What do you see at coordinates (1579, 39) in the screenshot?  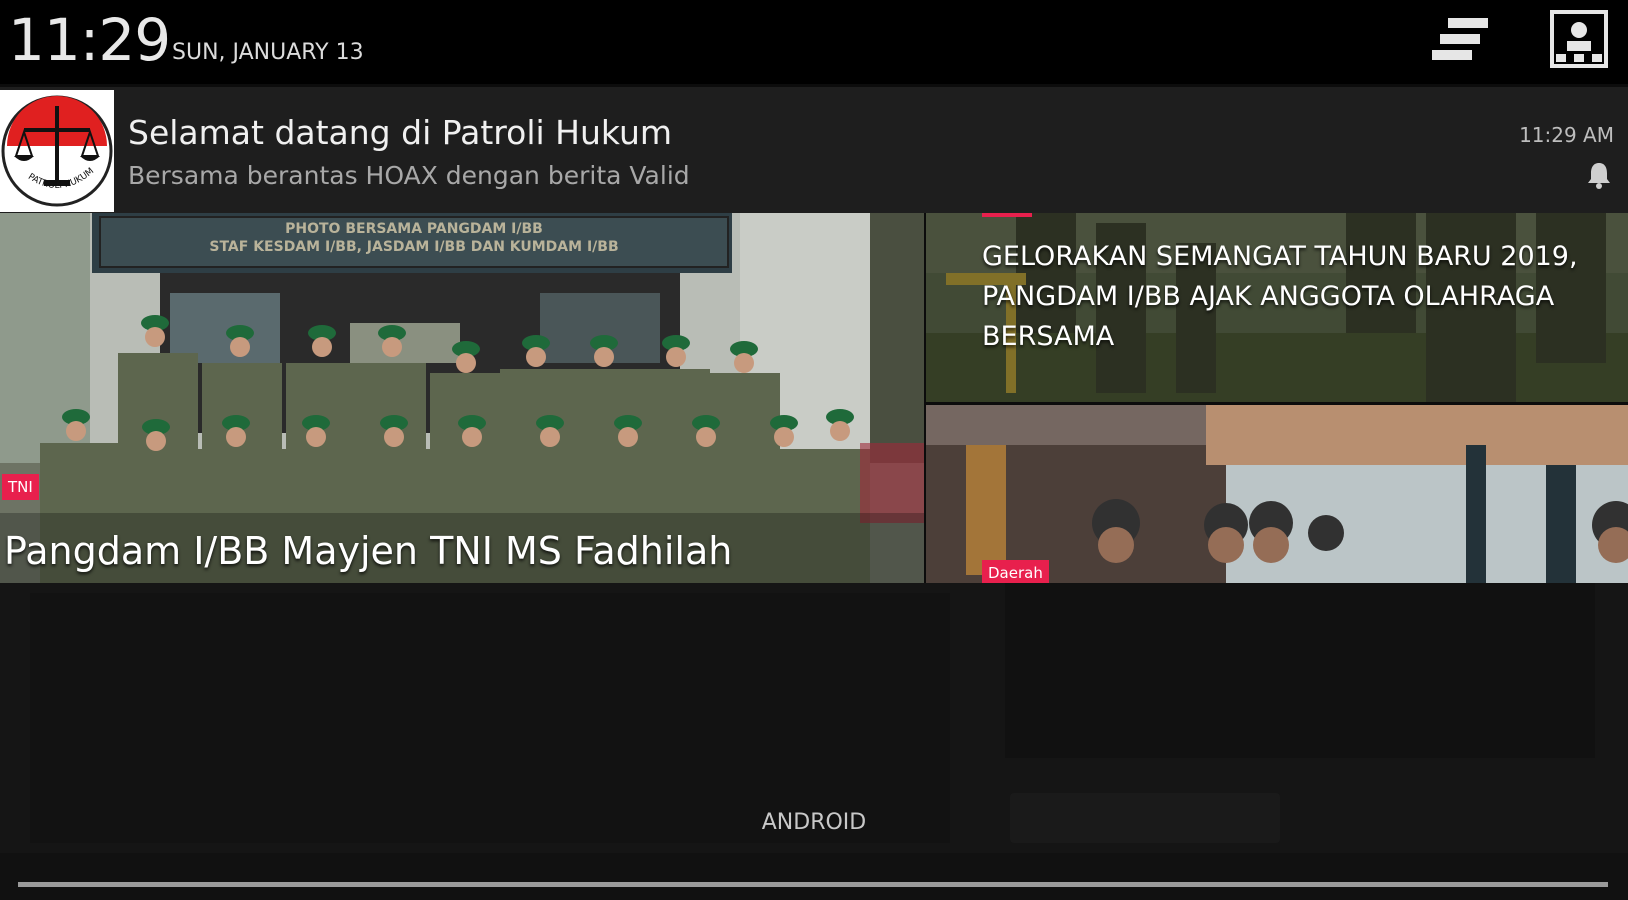 I see `user-switch-icon` at bounding box center [1579, 39].